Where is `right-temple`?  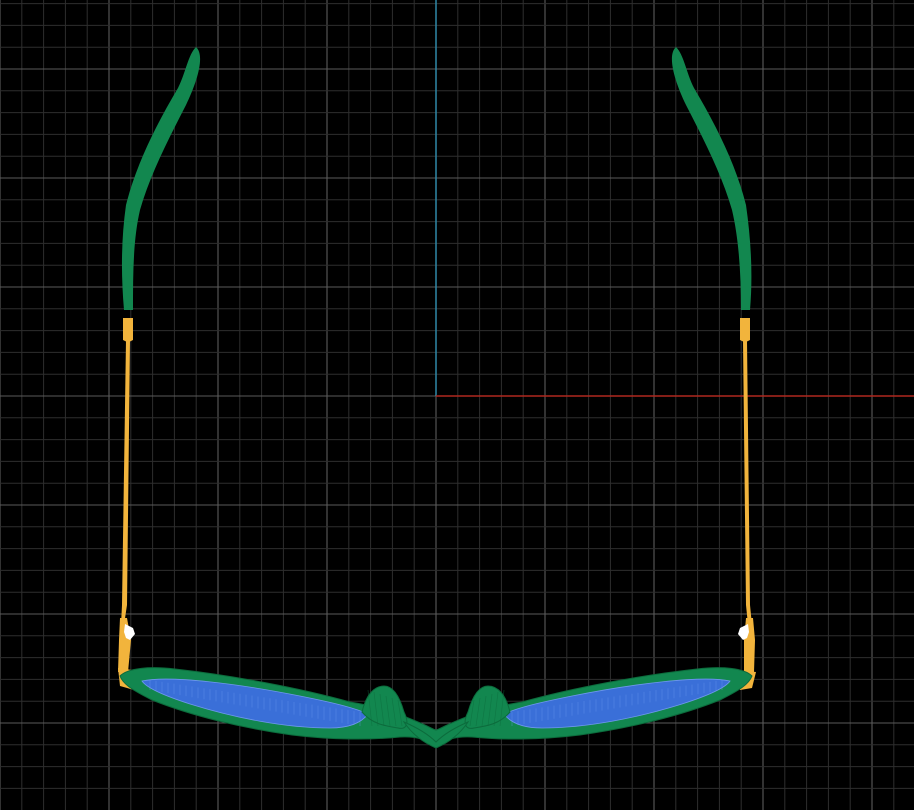 right-temple is located at coordinates (713, 368).